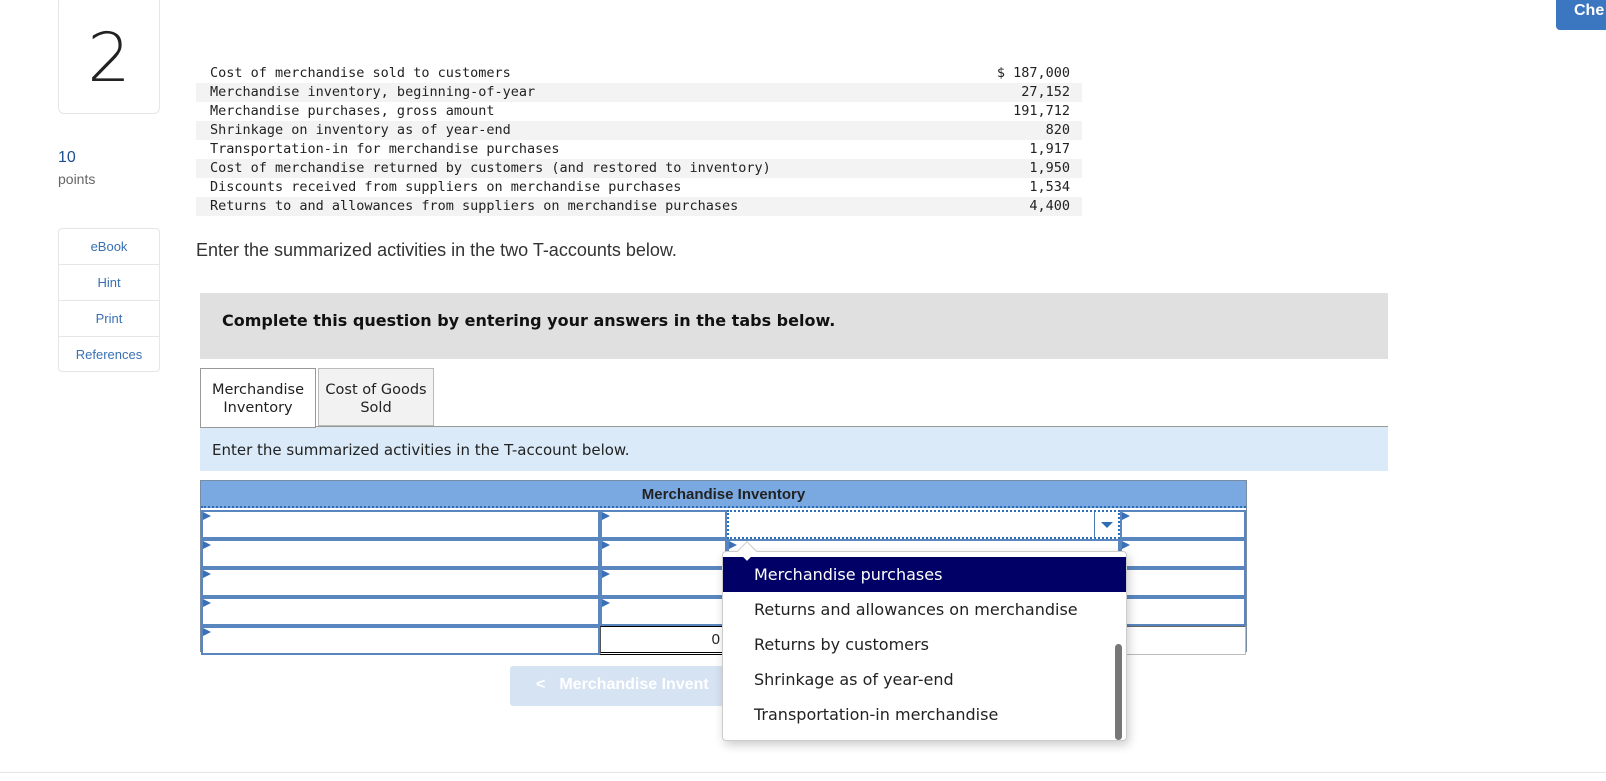  I want to click on row-amount: $ 187,000, so click(1033, 73).